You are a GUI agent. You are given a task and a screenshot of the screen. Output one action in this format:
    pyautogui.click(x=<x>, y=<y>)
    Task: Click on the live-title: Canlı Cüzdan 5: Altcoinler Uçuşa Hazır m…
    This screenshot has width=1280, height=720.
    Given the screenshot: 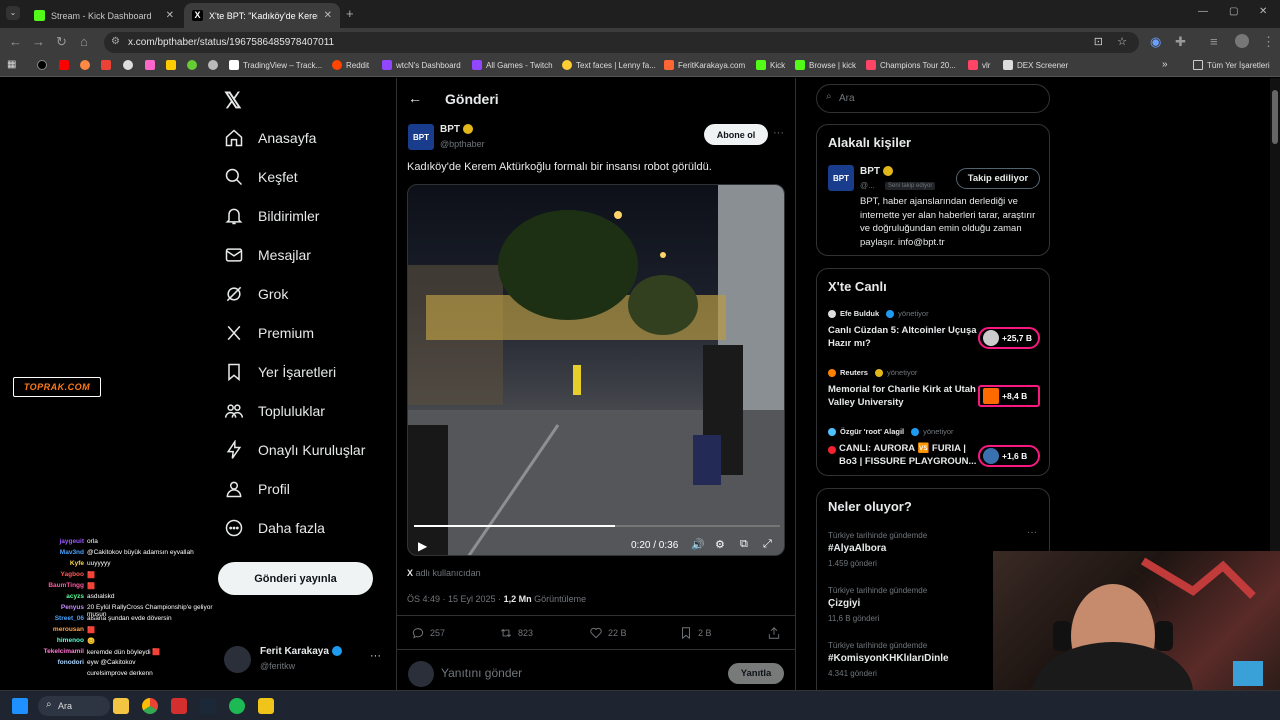 What is the action you would take?
    pyautogui.click(x=905, y=337)
    